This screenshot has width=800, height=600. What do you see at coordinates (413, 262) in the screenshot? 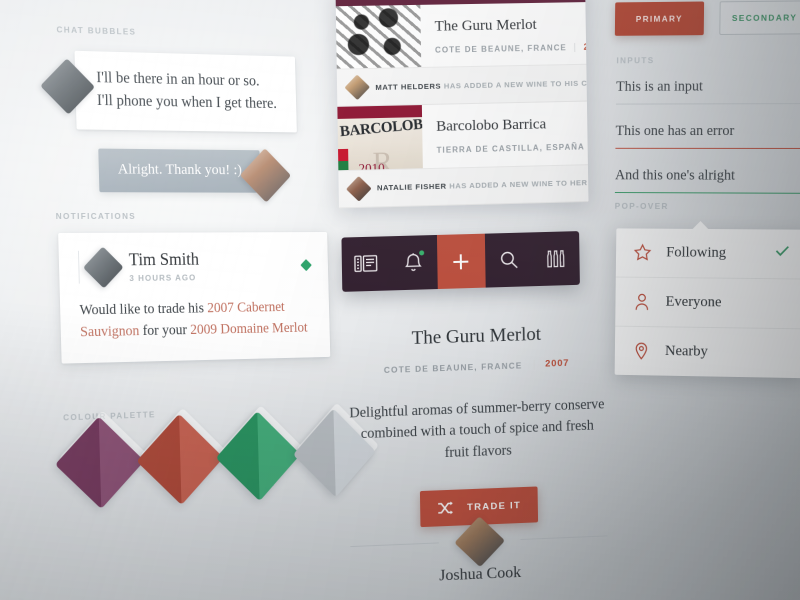
I see `toolbar-button-notifications` at bounding box center [413, 262].